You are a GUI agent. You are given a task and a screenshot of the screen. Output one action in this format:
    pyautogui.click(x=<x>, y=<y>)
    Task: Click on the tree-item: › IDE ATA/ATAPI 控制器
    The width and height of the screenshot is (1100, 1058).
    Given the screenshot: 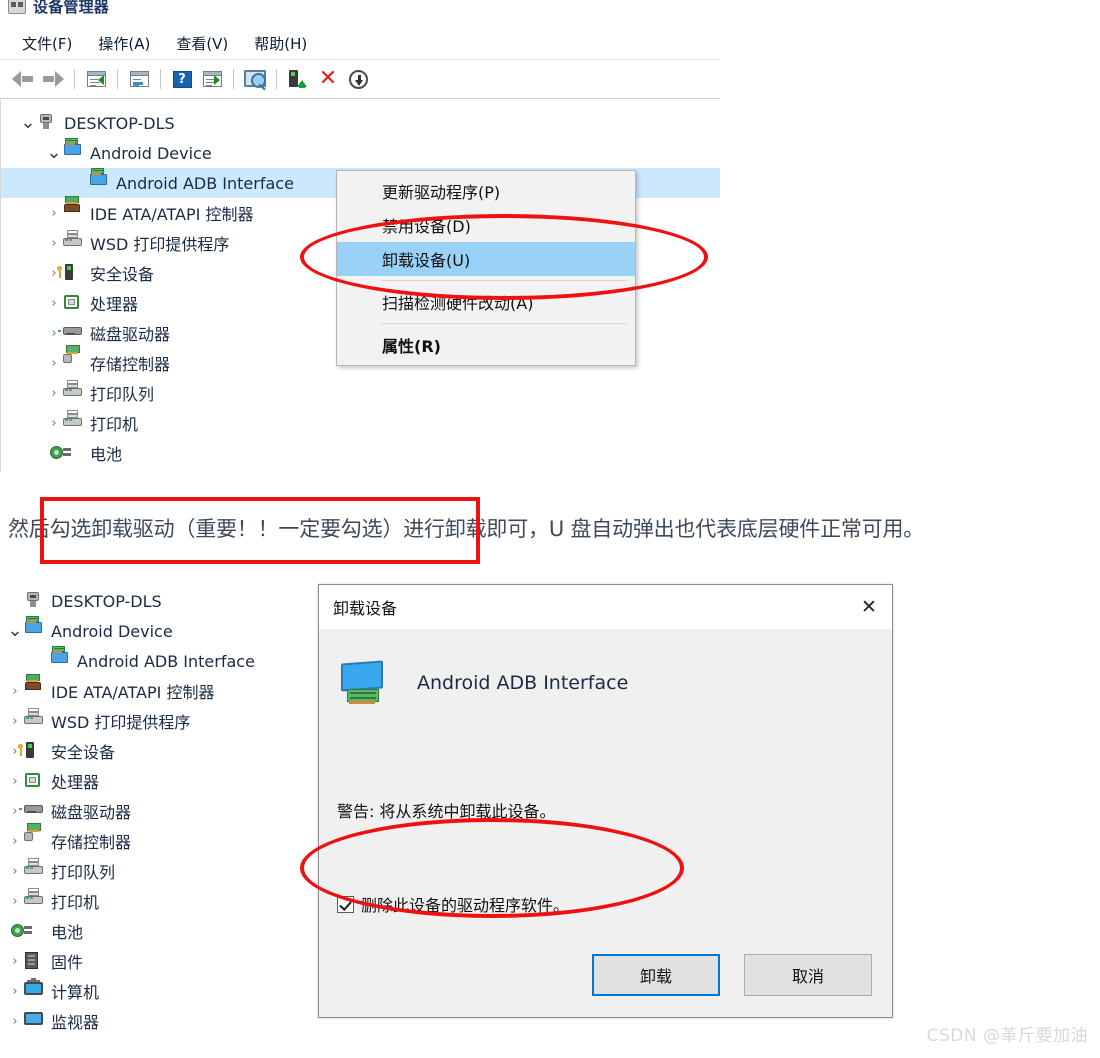 What is the action you would take?
    pyautogui.click(x=160, y=690)
    